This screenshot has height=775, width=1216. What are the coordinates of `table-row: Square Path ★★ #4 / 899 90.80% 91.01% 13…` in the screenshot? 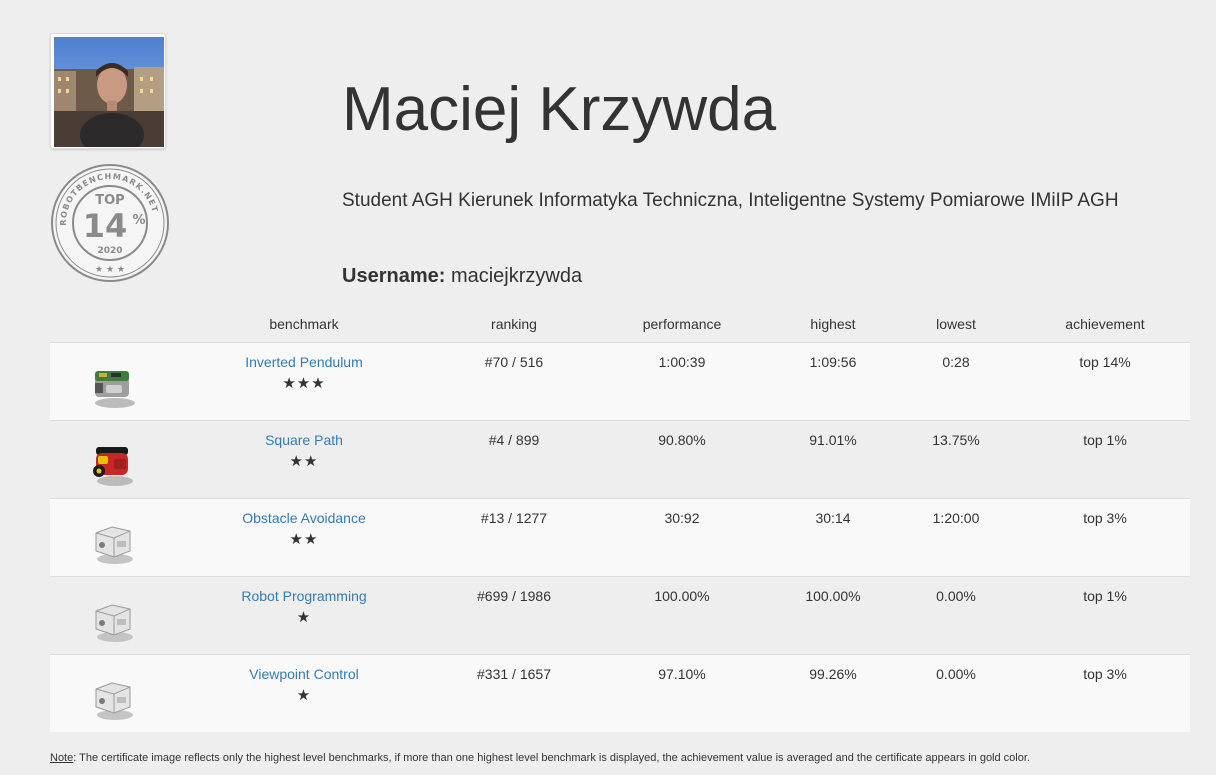 It's located at (620, 459).